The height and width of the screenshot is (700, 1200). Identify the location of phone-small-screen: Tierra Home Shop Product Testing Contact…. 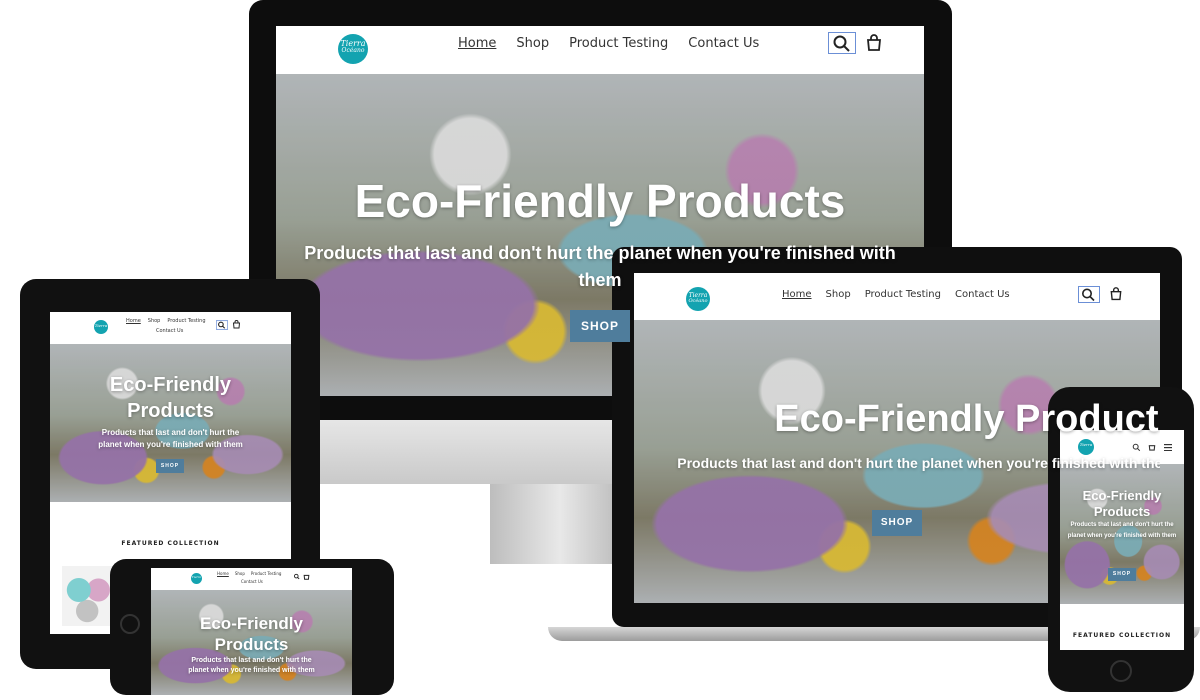
(251, 631).